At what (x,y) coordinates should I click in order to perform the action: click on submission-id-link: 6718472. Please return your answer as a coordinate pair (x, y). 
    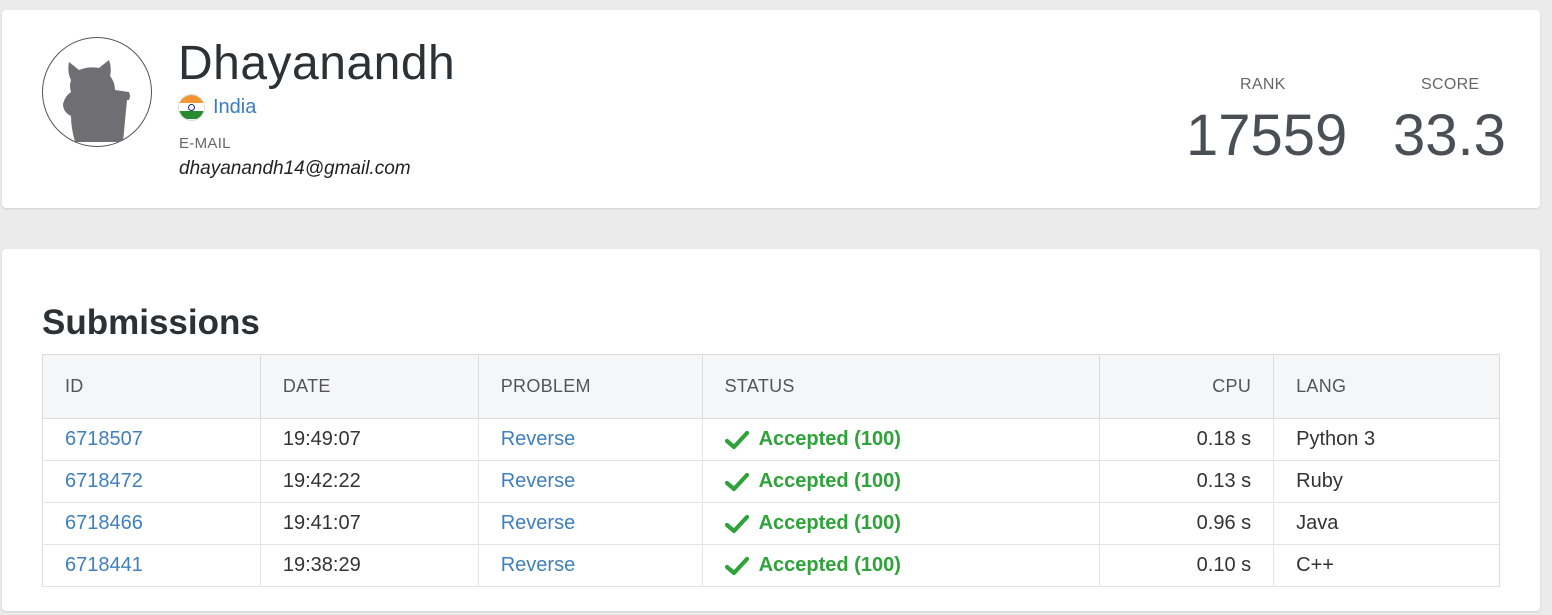
    Looking at the image, I should click on (104, 481).